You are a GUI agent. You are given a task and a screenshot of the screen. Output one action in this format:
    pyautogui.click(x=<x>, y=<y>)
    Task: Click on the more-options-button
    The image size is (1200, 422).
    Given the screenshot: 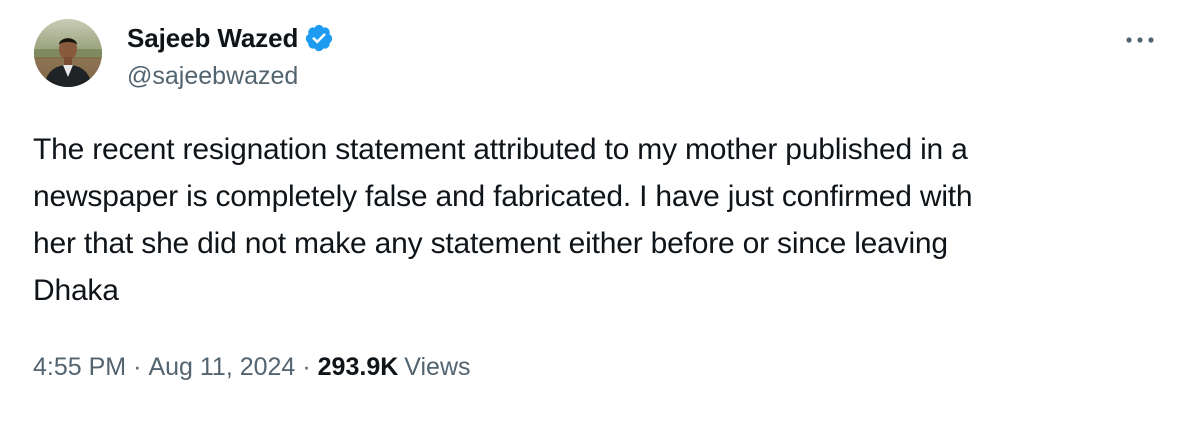 What is the action you would take?
    pyautogui.click(x=1140, y=40)
    